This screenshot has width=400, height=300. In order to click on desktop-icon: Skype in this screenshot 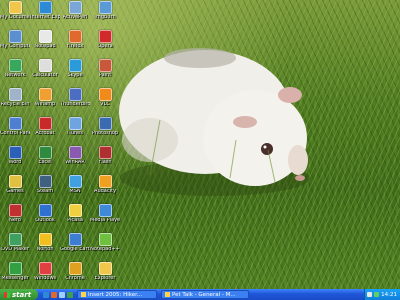, I will do `click(75, 69)`.